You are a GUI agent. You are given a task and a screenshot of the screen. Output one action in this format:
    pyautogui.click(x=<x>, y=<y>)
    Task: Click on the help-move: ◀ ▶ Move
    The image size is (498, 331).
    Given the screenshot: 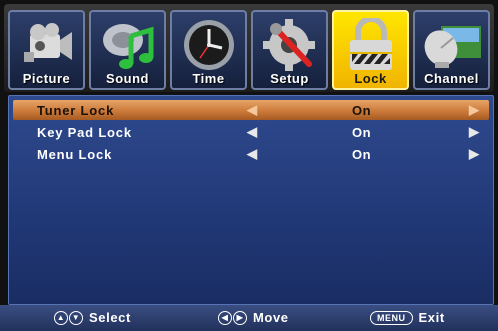 What is the action you would take?
    pyautogui.click(x=253, y=317)
    